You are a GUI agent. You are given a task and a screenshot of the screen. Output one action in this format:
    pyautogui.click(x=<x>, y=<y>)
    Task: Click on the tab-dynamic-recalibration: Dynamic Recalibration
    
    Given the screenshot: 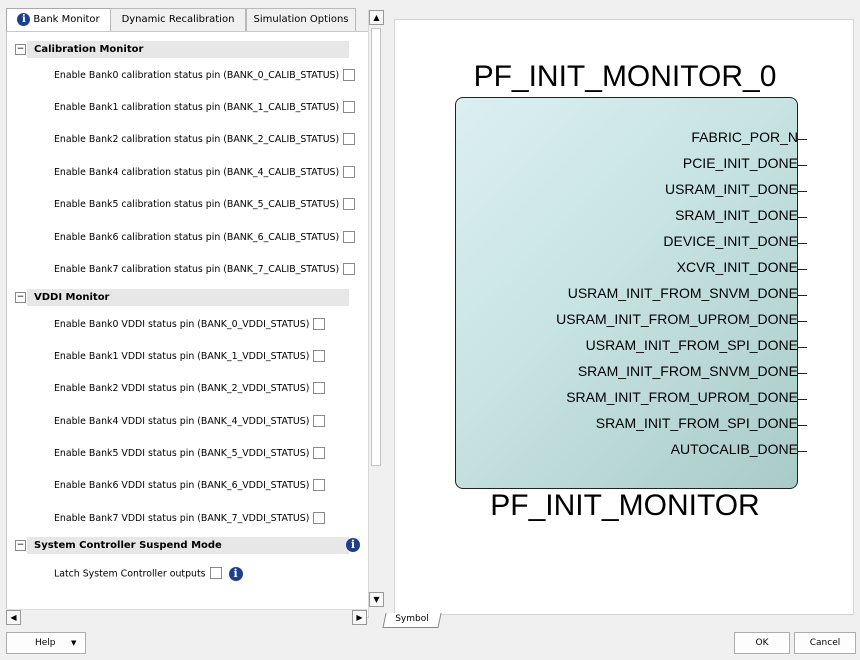 What is the action you would take?
    pyautogui.click(x=178, y=19)
    